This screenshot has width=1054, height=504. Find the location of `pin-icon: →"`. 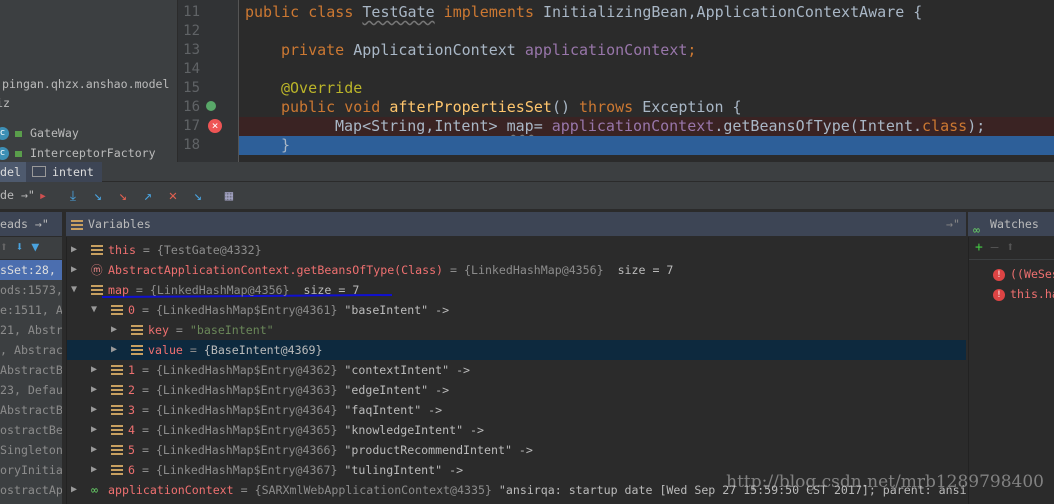

pin-icon: →" is located at coordinates (953, 224).